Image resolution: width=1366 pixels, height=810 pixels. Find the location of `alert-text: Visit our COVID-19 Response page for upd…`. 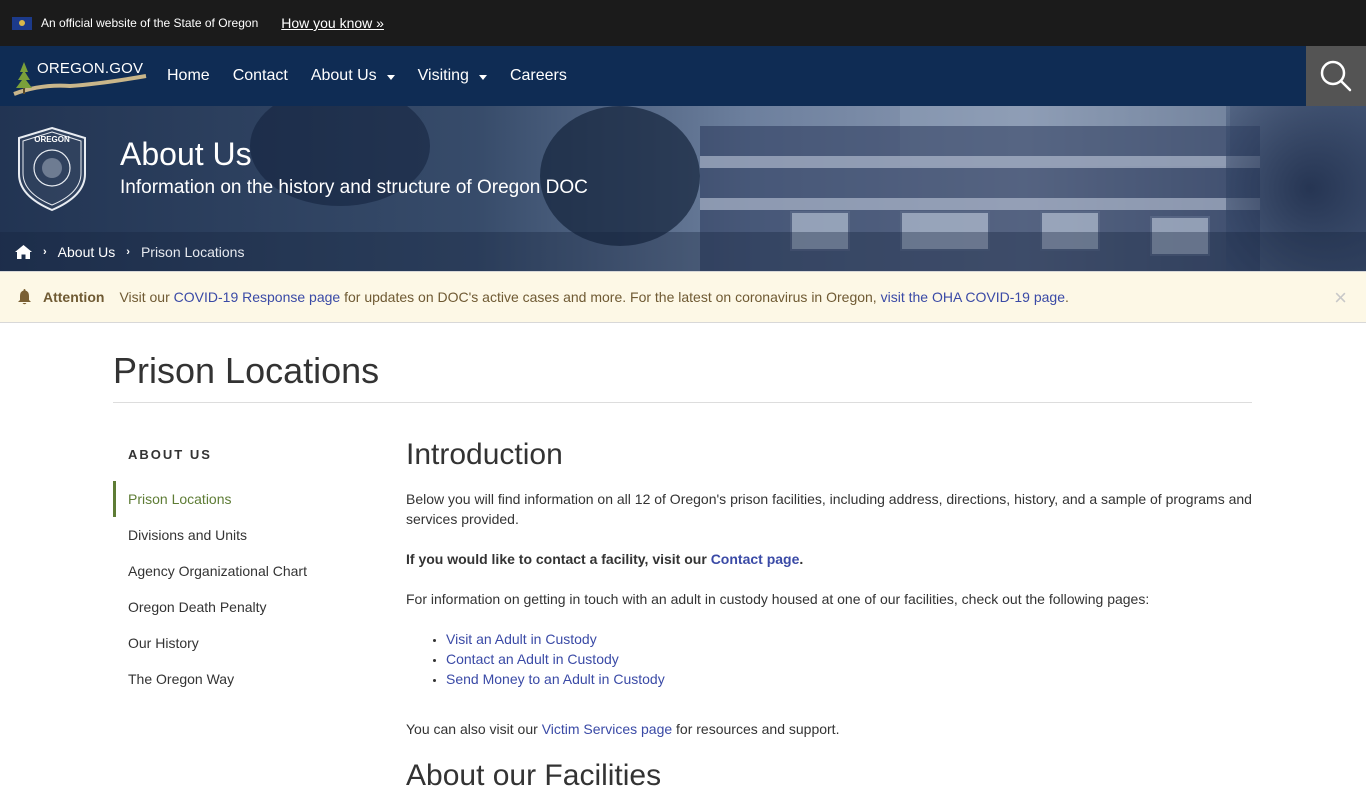

alert-text: Visit our COVID-19 Response page for upd… is located at coordinates (593, 297).